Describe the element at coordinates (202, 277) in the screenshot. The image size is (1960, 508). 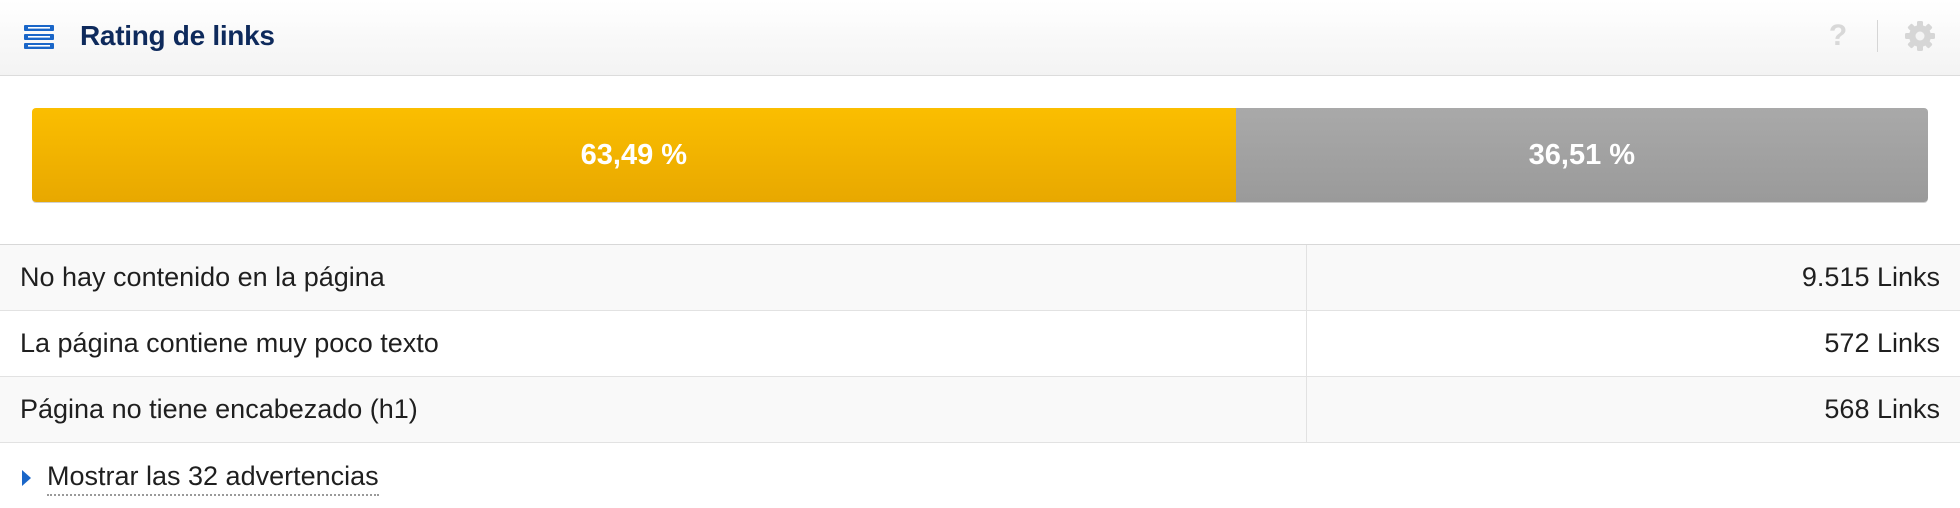
I see `row-label: No hay contenido en la página` at that location.